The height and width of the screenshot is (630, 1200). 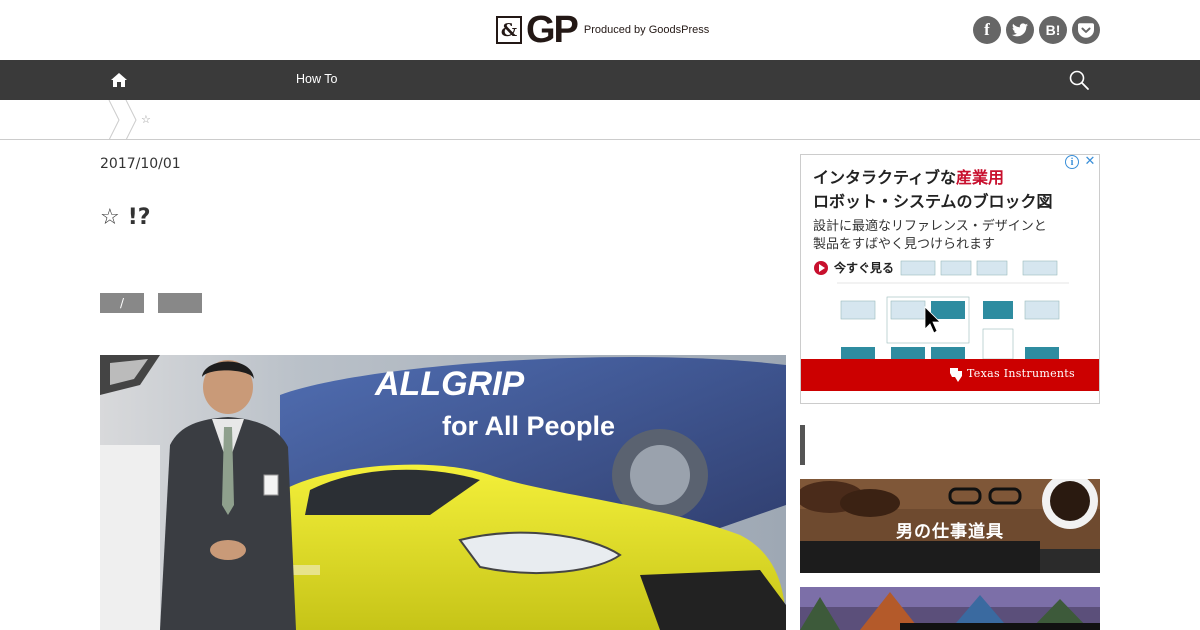 I want to click on post-title: ☆!?, so click(x=125, y=217).